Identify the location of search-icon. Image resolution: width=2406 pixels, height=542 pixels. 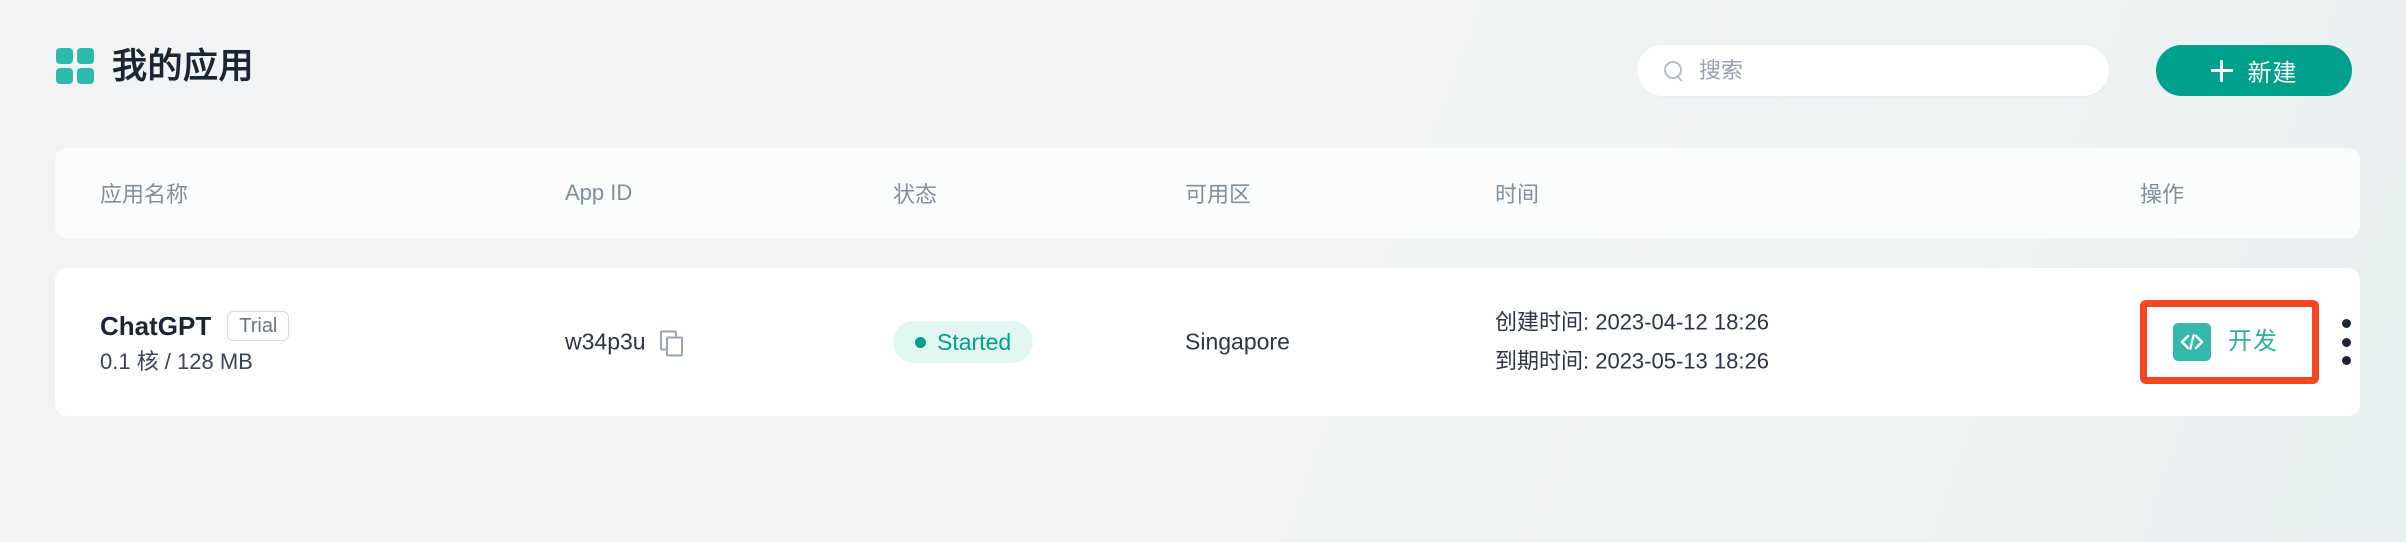
(1674, 71).